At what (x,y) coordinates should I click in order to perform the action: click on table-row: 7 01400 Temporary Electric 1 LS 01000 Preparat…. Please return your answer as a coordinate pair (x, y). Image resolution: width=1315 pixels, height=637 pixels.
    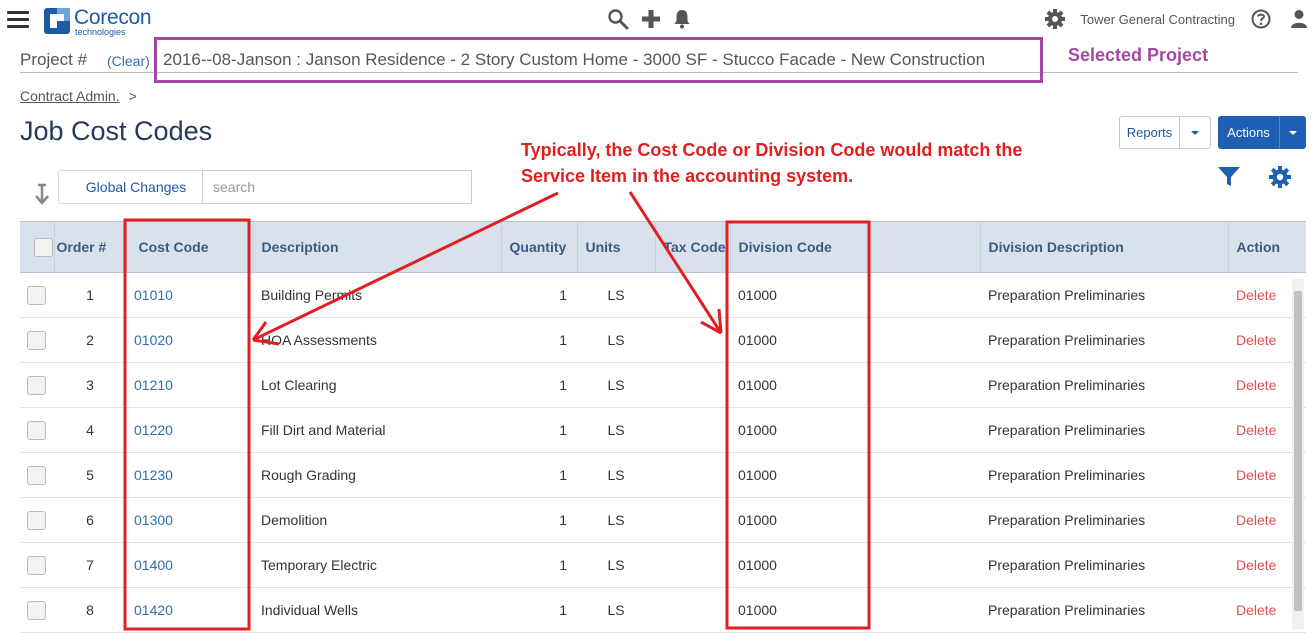
    Looking at the image, I should click on (663, 565).